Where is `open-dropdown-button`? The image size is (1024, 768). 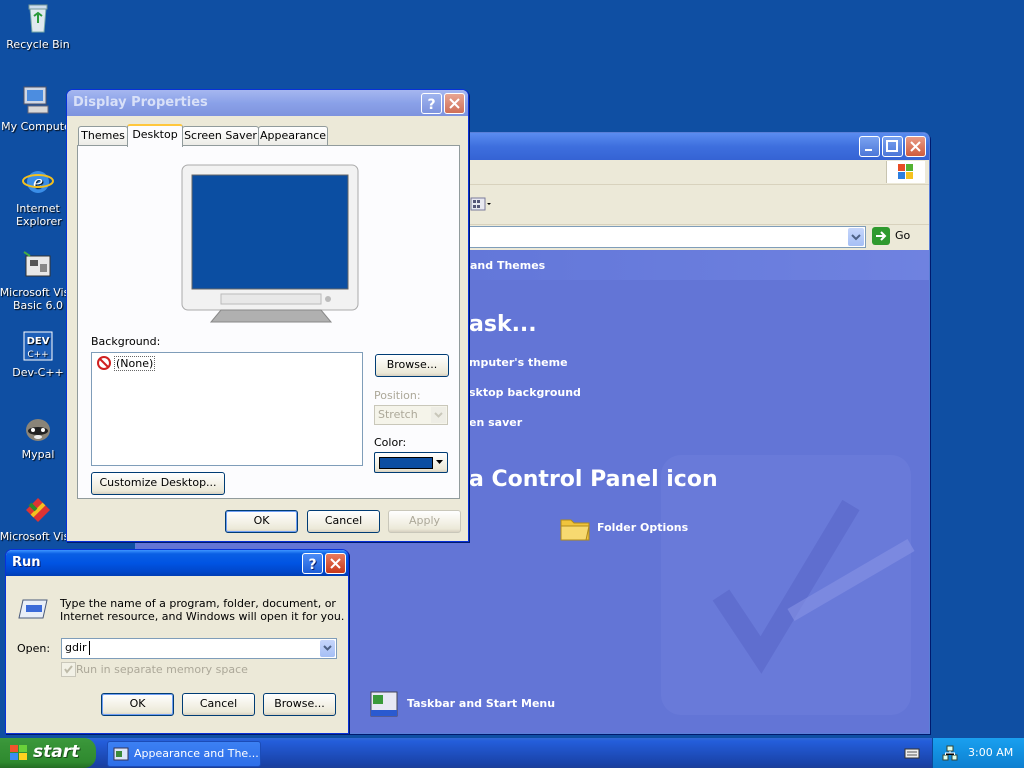
open-dropdown-button is located at coordinates (327, 648).